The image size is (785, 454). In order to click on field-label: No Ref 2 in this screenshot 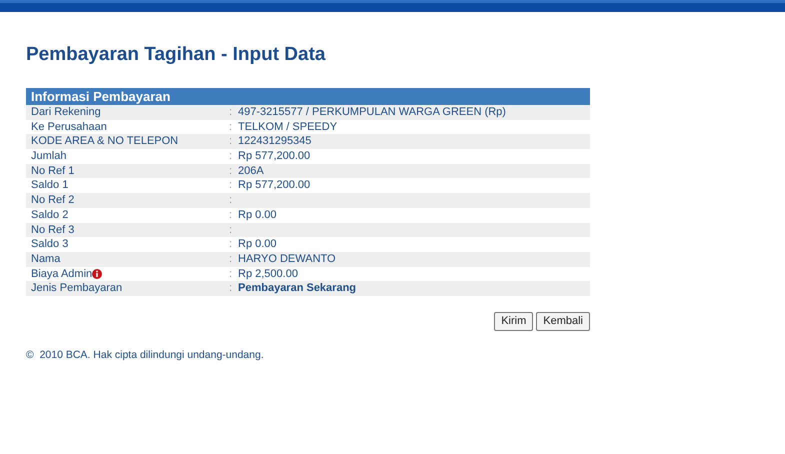, I will do `click(52, 200)`.